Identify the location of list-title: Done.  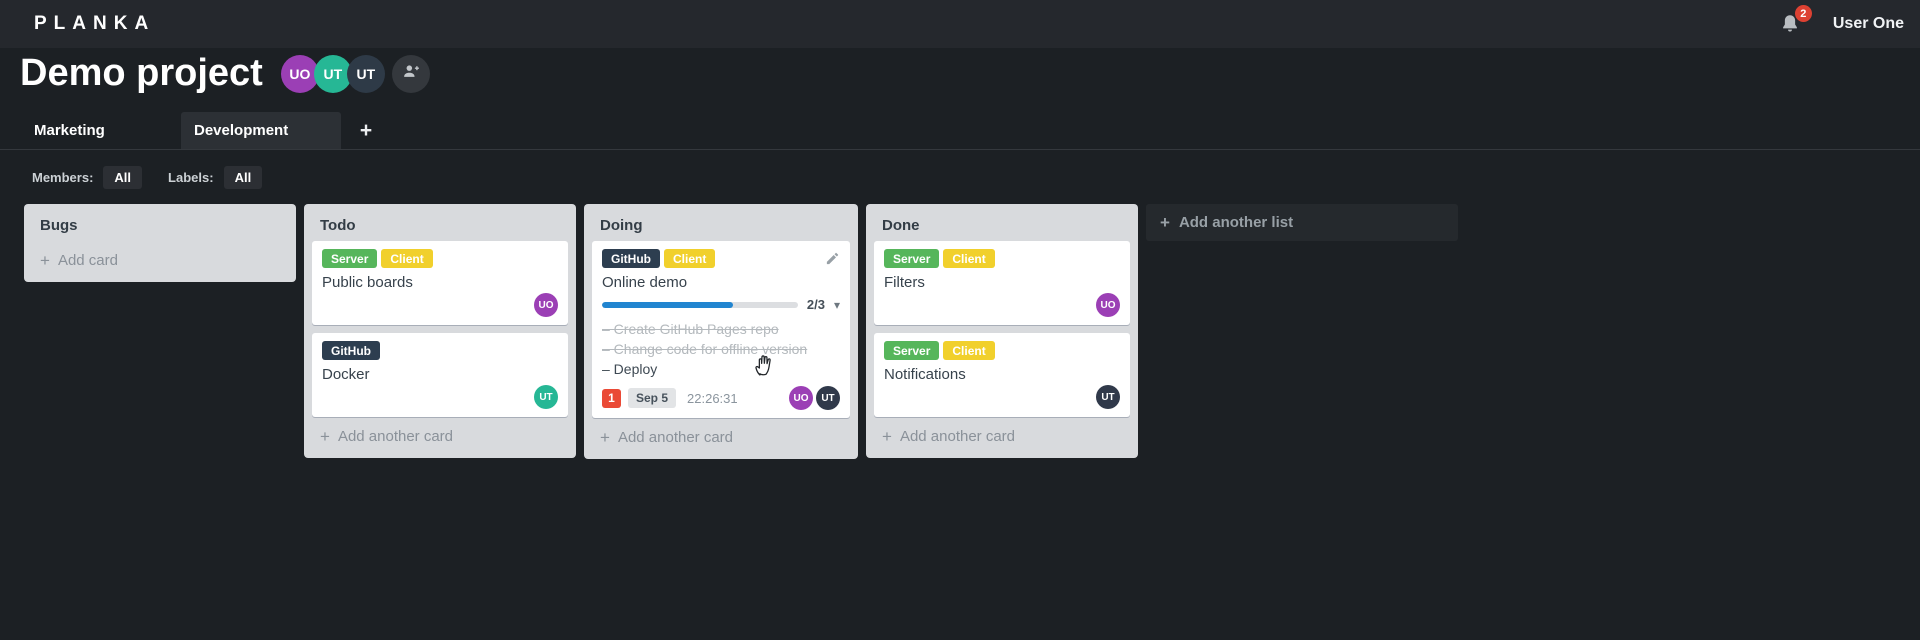
(1002, 222).